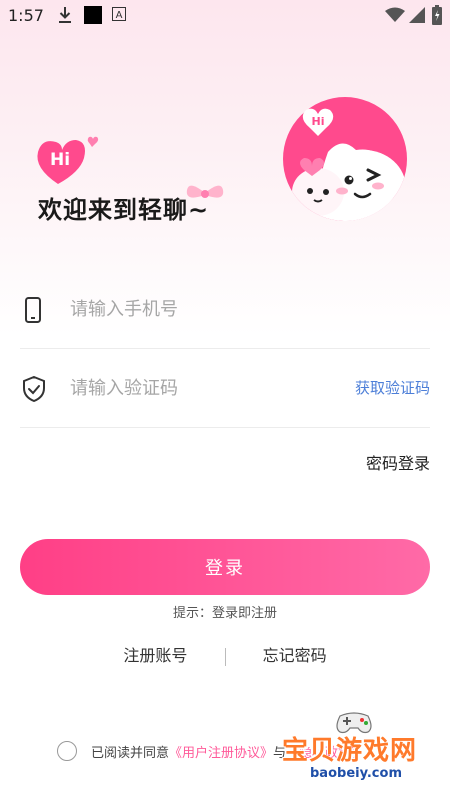  I want to click on code-row: 获取验证码, so click(225, 388).